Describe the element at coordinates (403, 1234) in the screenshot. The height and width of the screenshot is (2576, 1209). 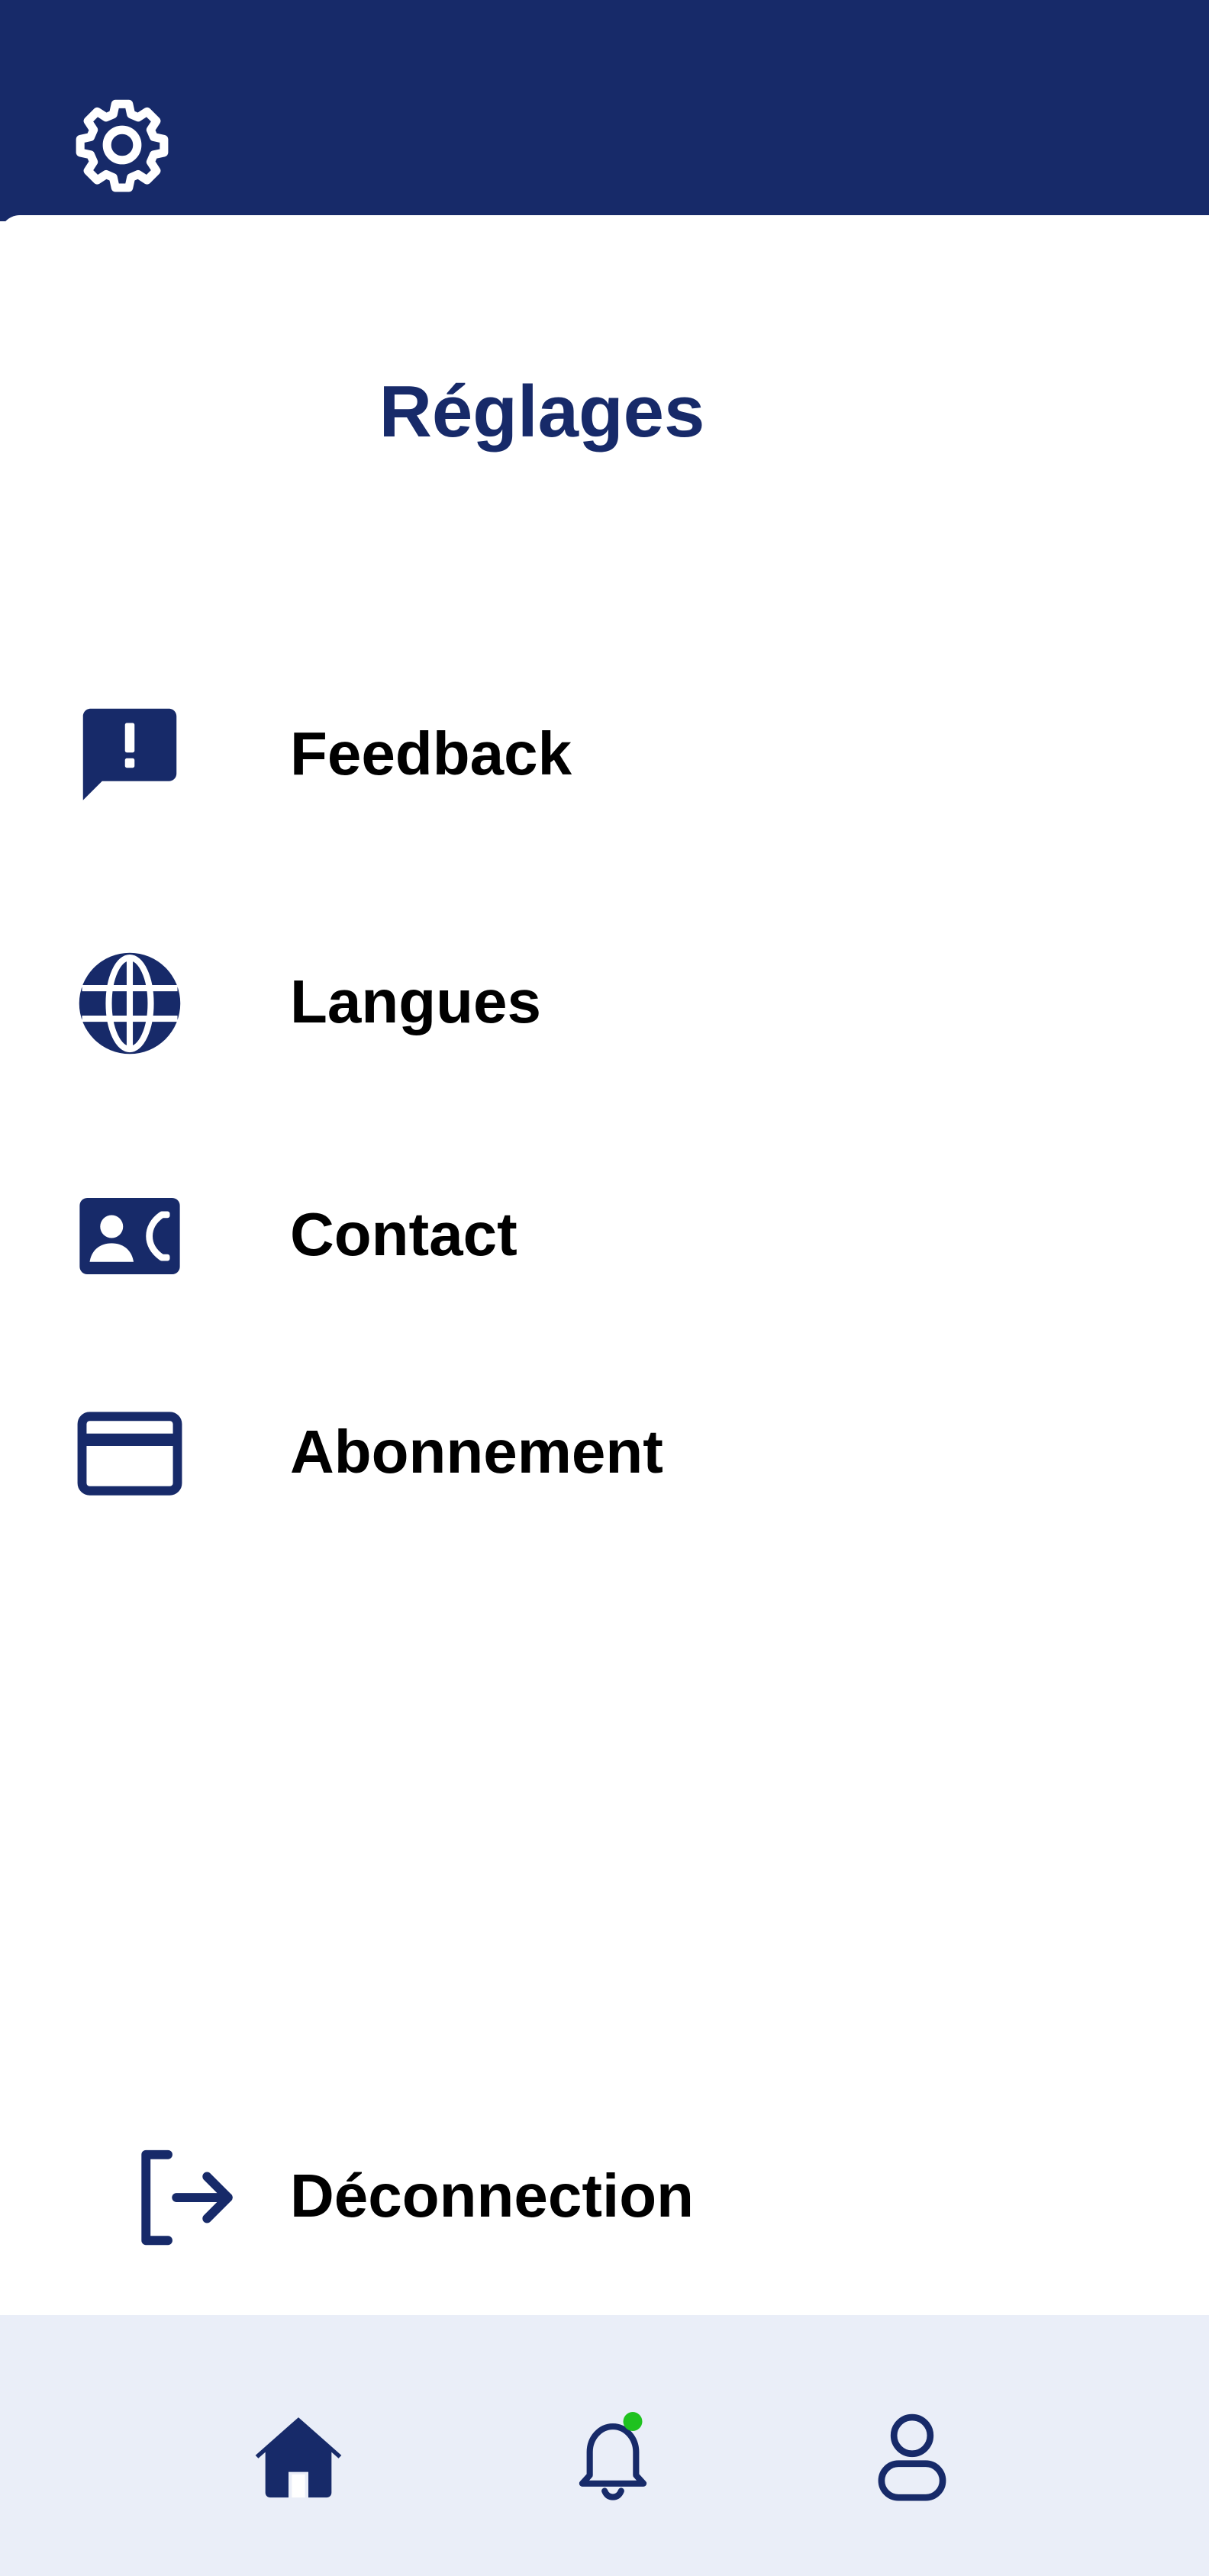
I see `menu-item-label: Contact` at that location.